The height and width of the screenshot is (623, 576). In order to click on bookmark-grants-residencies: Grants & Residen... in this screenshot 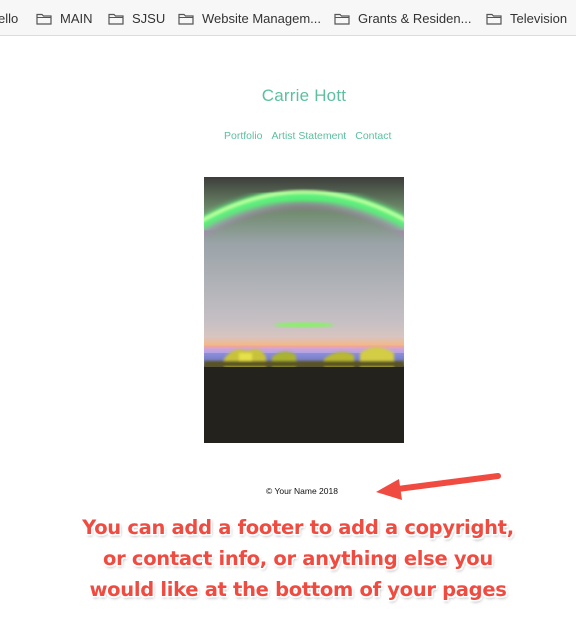, I will do `click(402, 18)`.